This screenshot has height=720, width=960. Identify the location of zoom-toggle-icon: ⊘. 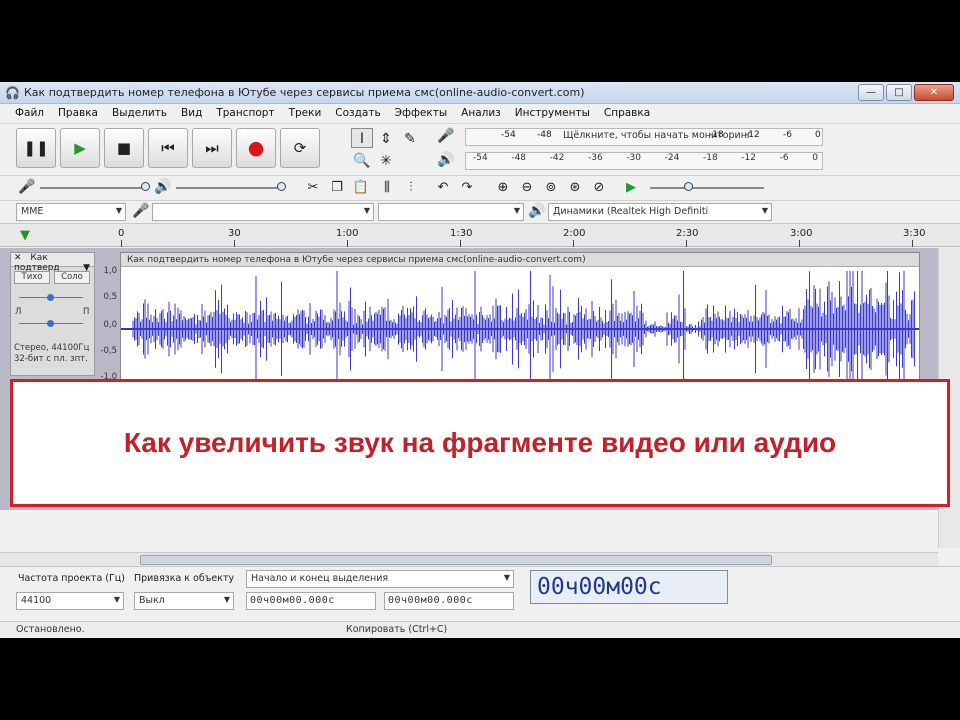
(599, 187).